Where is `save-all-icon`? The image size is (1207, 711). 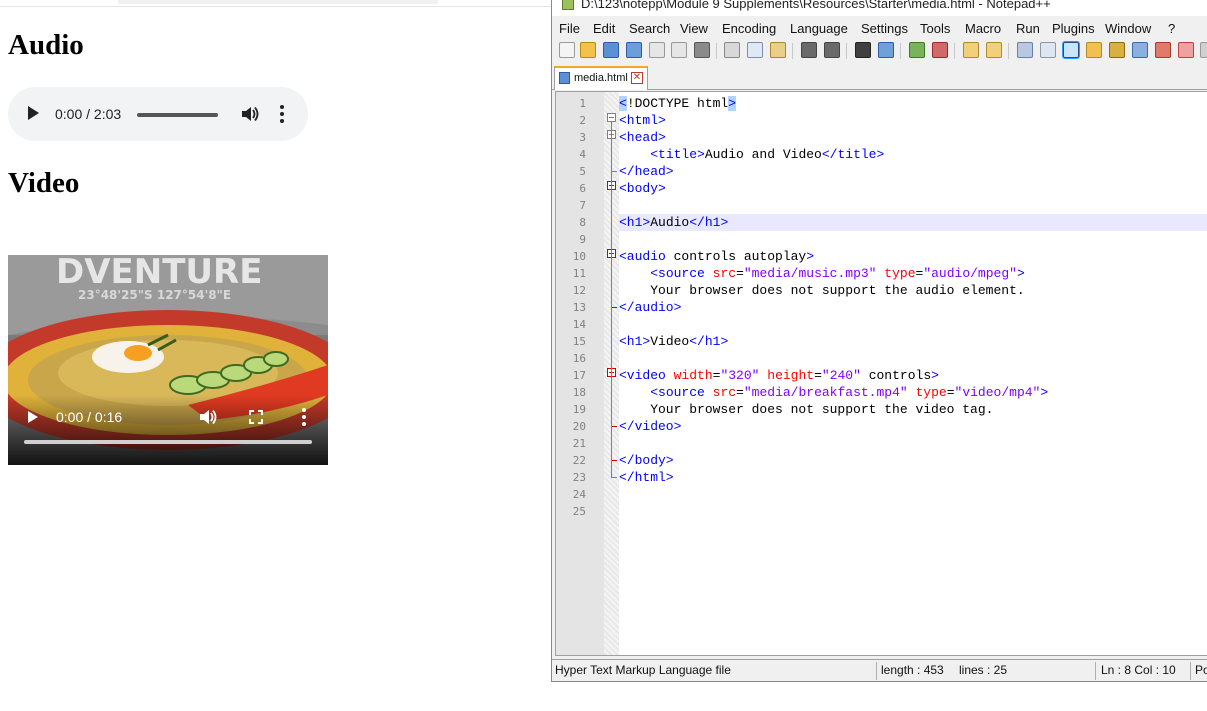
save-all-icon is located at coordinates (634, 50).